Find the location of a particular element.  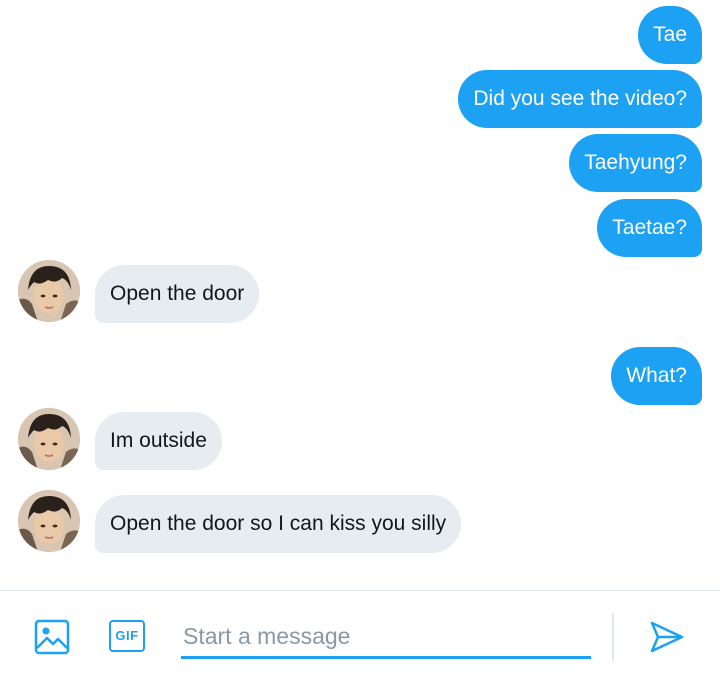

message-bubble-incoming: Im outside is located at coordinates (158, 441).